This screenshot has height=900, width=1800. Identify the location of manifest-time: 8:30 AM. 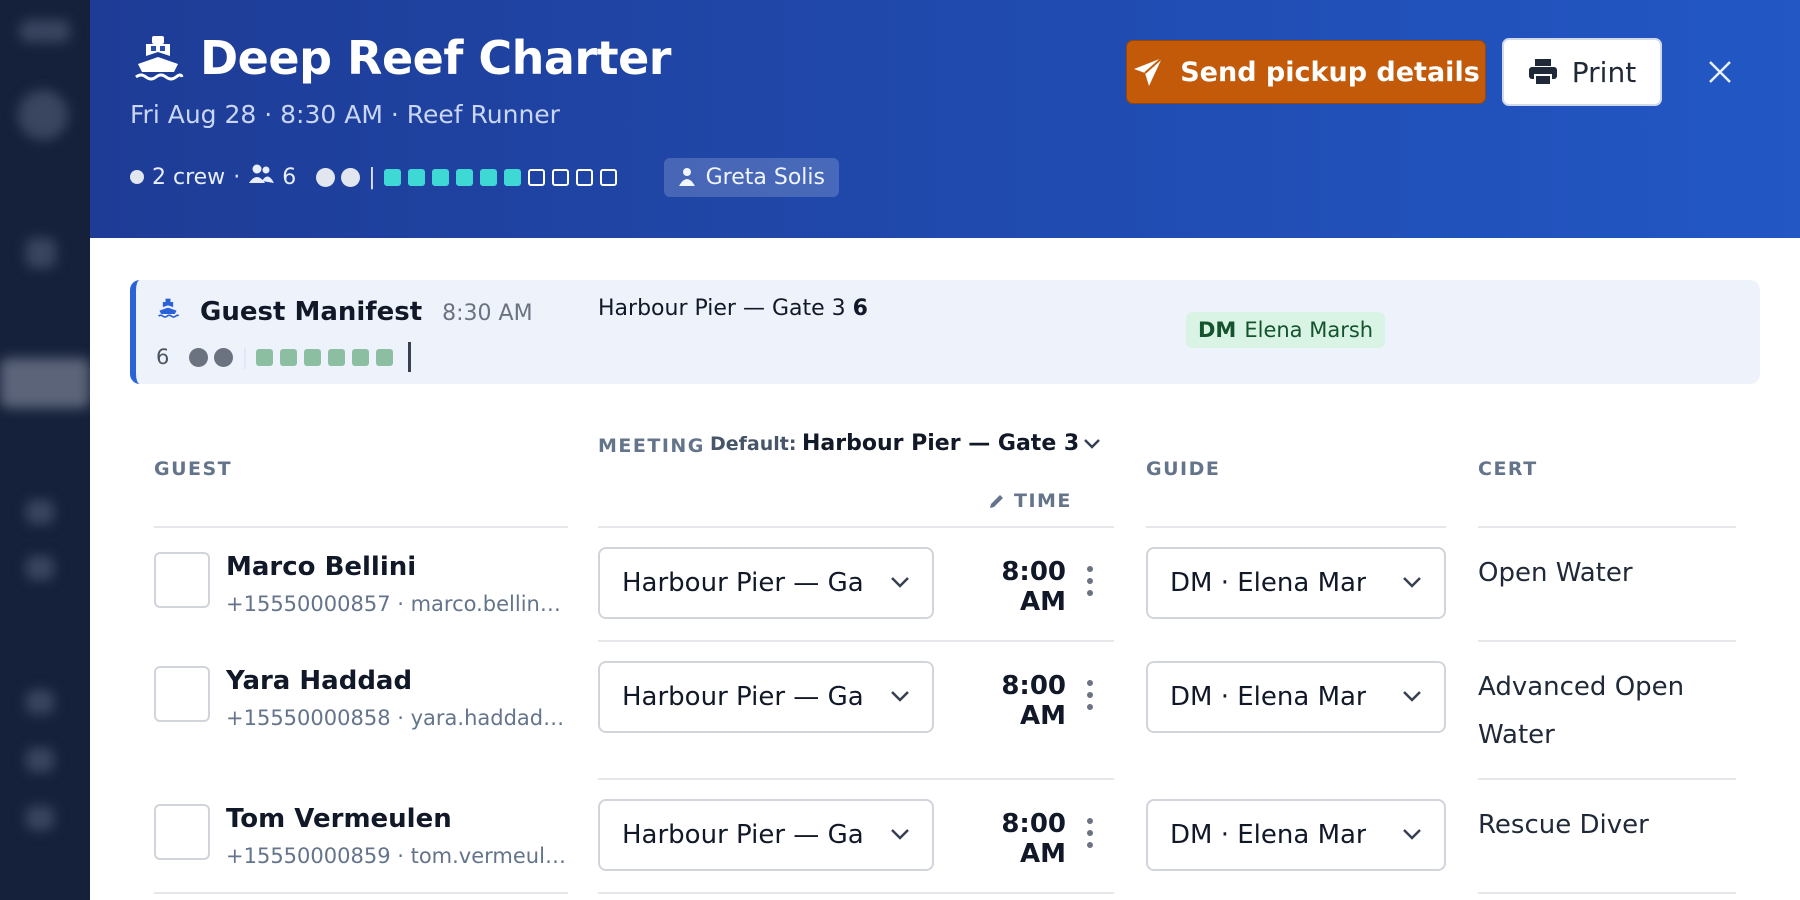
(487, 313).